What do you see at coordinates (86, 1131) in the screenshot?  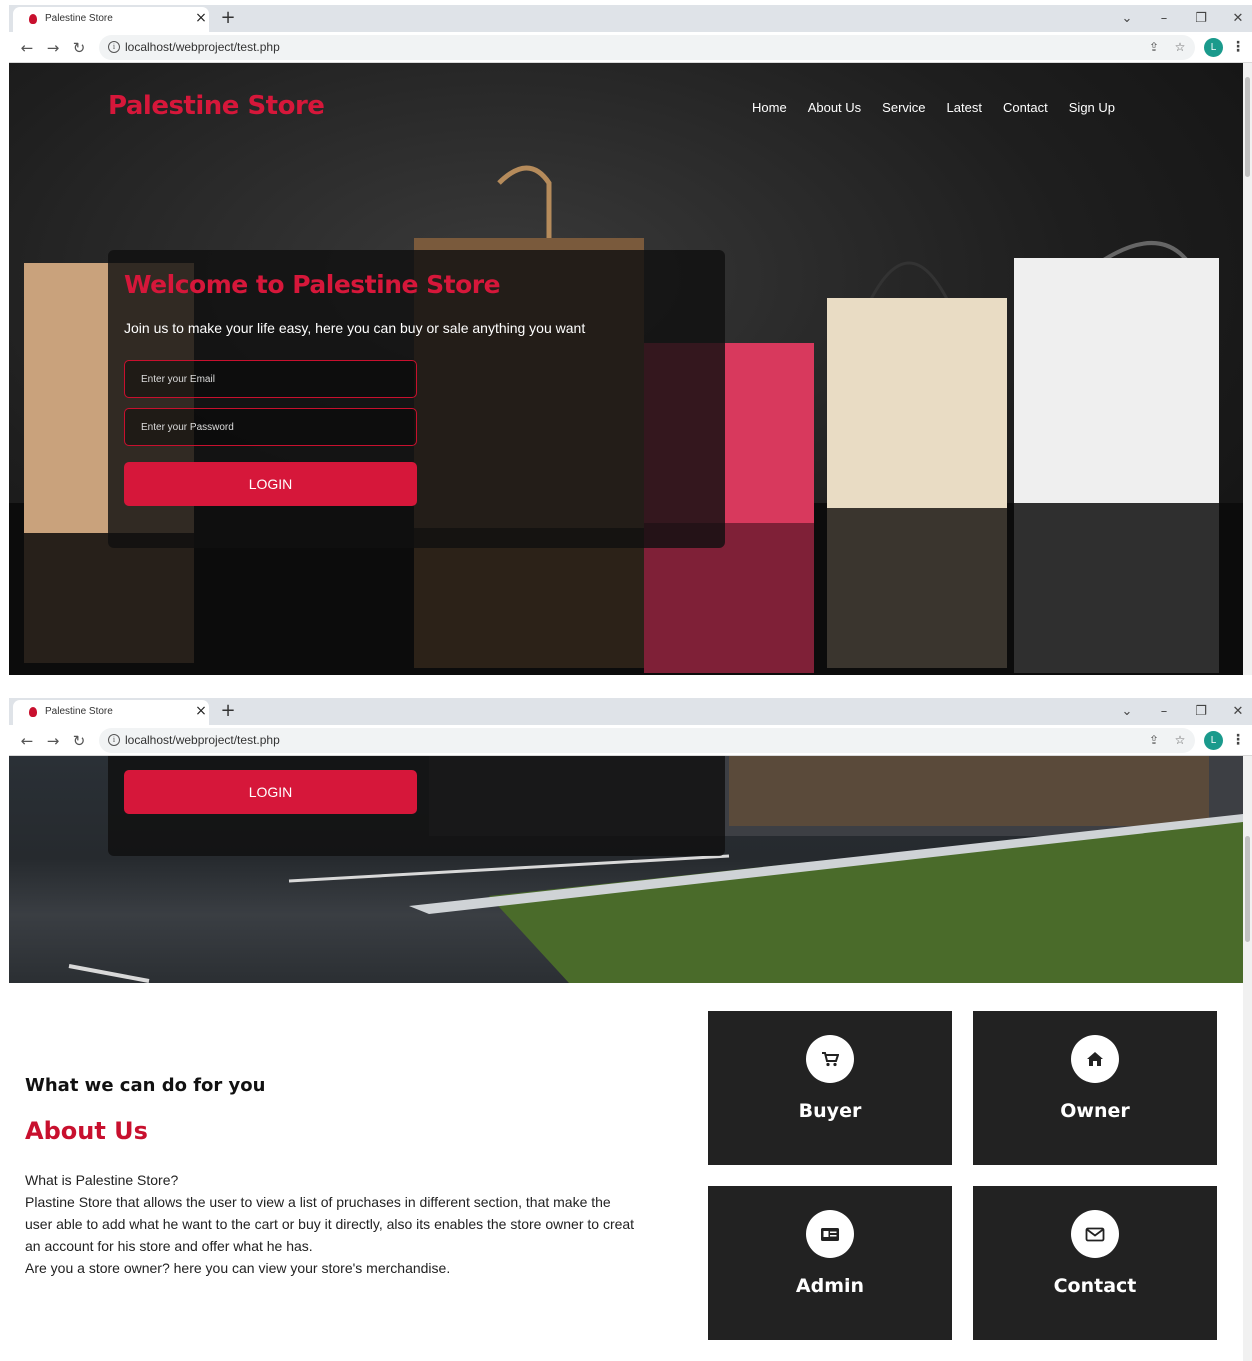 I see `about-title: About Us` at bounding box center [86, 1131].